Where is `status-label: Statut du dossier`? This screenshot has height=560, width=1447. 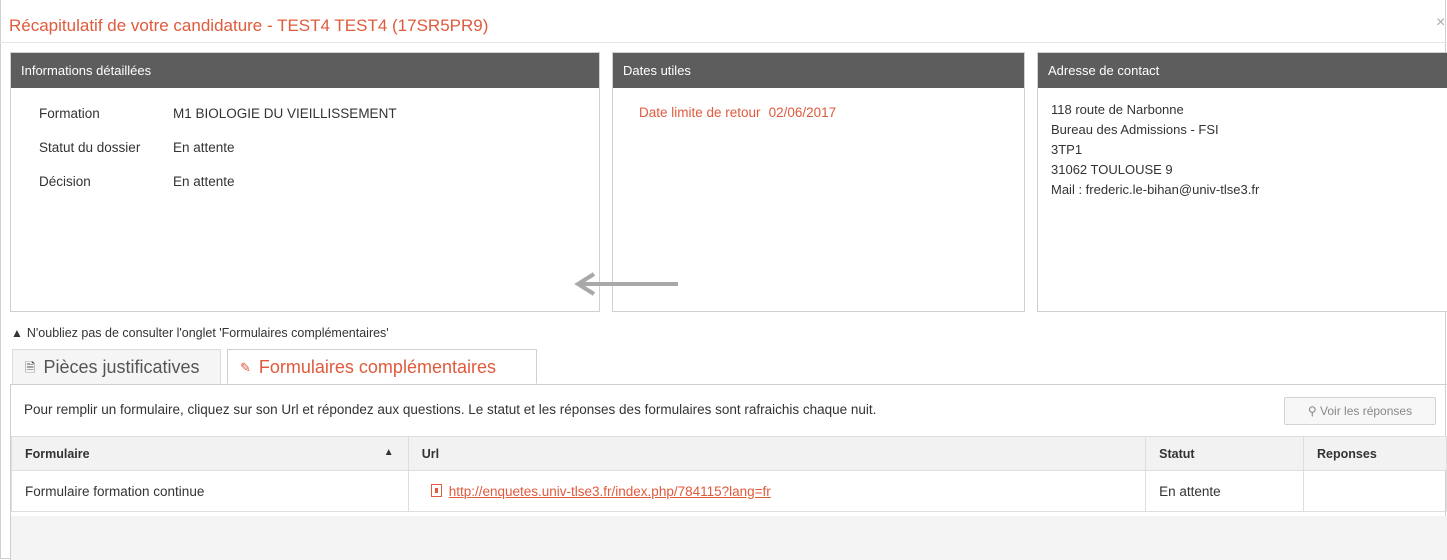
status-label: Statut du dossier is located at coordinates (90, 147).